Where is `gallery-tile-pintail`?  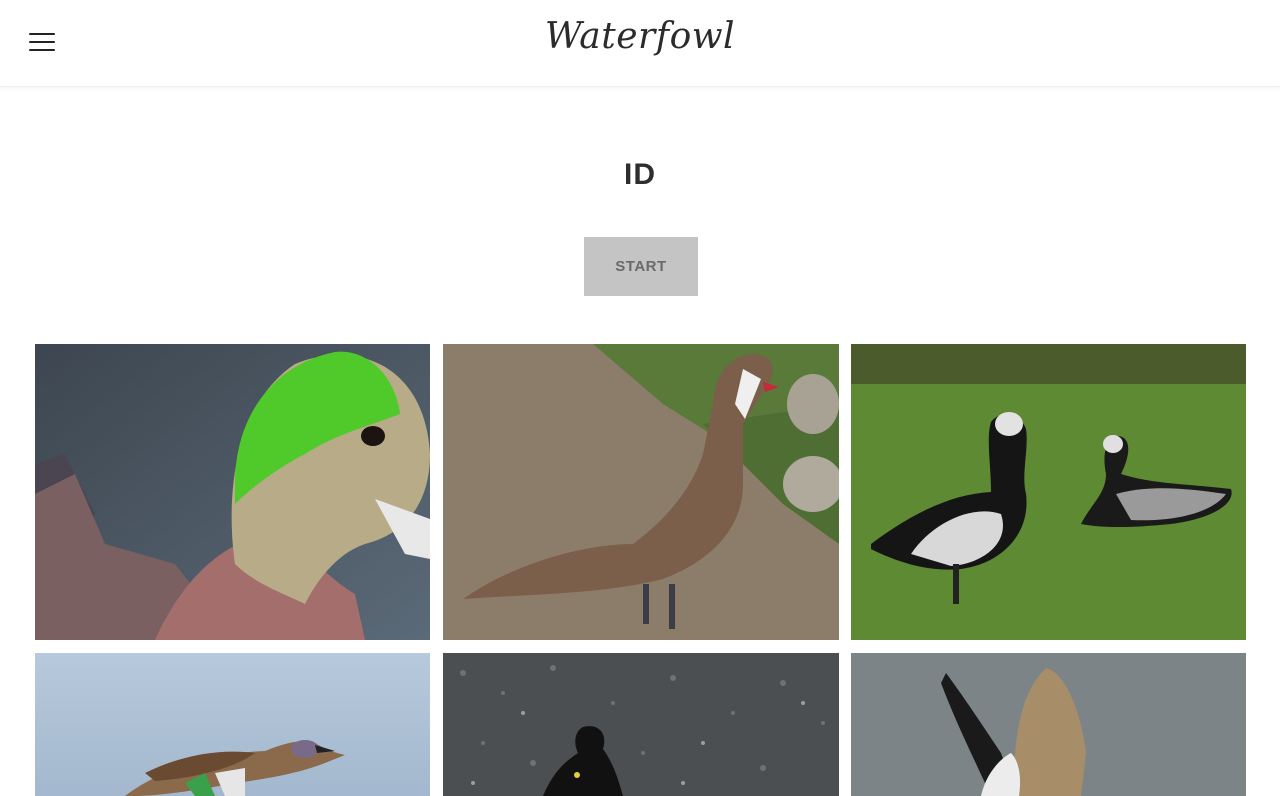
gallery-tile-pintail is located at coordinates (641, 492).